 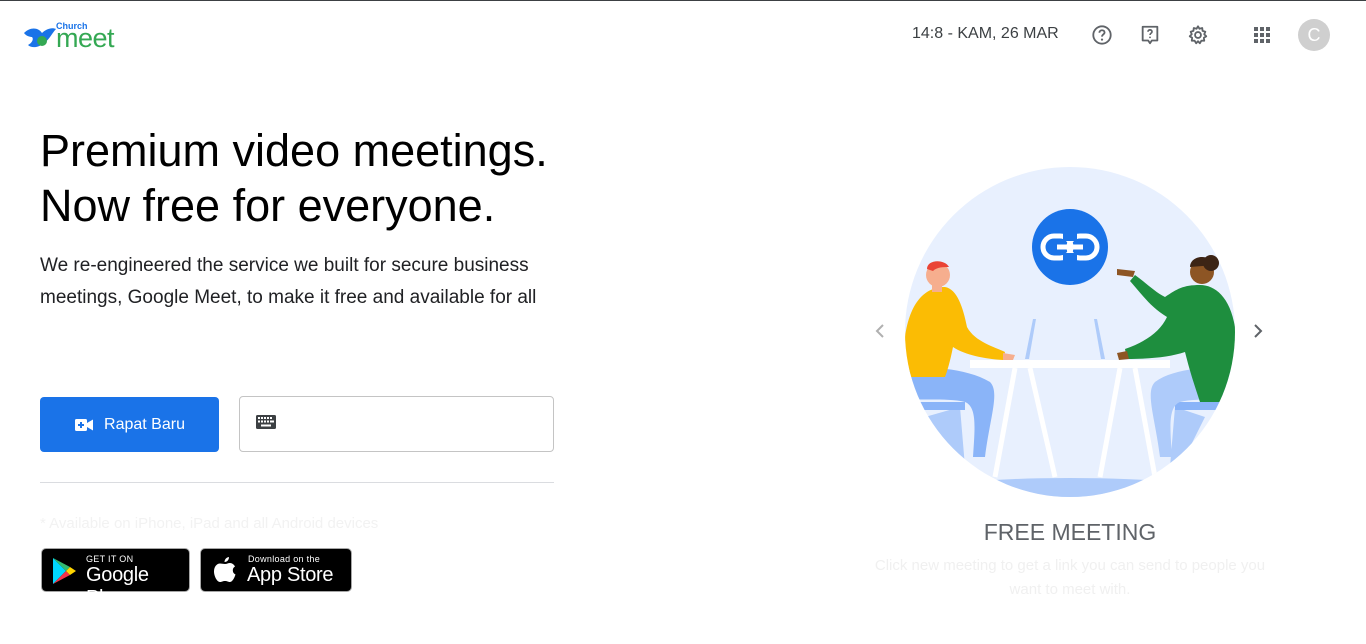 What do you see at coordinates (64, 571) in the screenshot?
I see `google-play-icon` at bounding box center [64, 571].